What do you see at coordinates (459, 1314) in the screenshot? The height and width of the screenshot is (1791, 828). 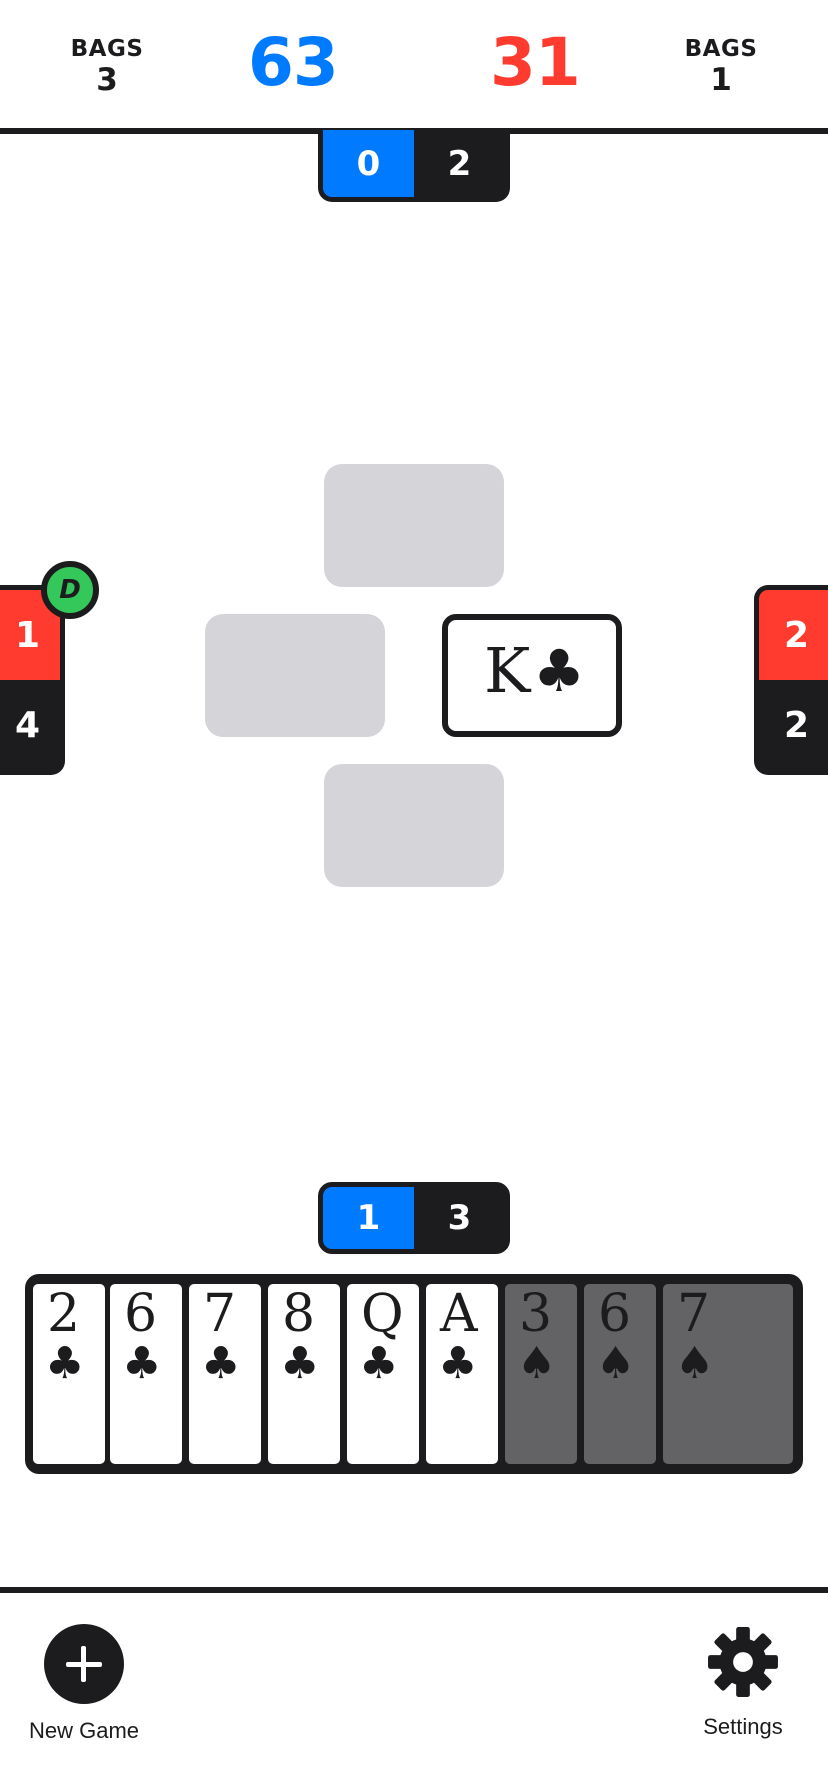 I see `card-rank: A` at bounding box center [459, 1314].